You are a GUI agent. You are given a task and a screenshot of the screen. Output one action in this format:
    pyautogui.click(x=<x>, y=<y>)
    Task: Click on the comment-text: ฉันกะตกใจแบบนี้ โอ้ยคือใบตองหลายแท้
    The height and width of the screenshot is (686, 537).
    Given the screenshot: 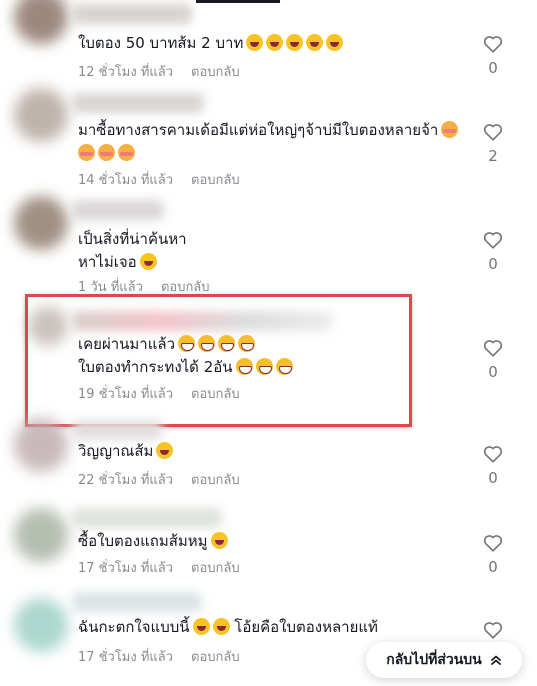 What is the action you would take?
    pyautogui.click(x=228, y=627)
    